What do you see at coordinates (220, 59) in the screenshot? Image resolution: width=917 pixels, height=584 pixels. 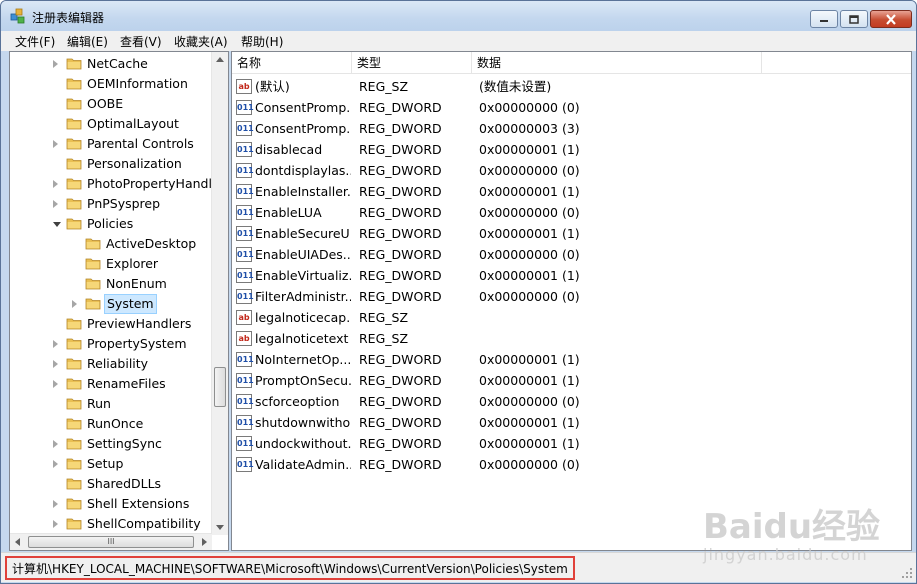 I see `scroll-up-arrow` at bounding box center [220, 59].